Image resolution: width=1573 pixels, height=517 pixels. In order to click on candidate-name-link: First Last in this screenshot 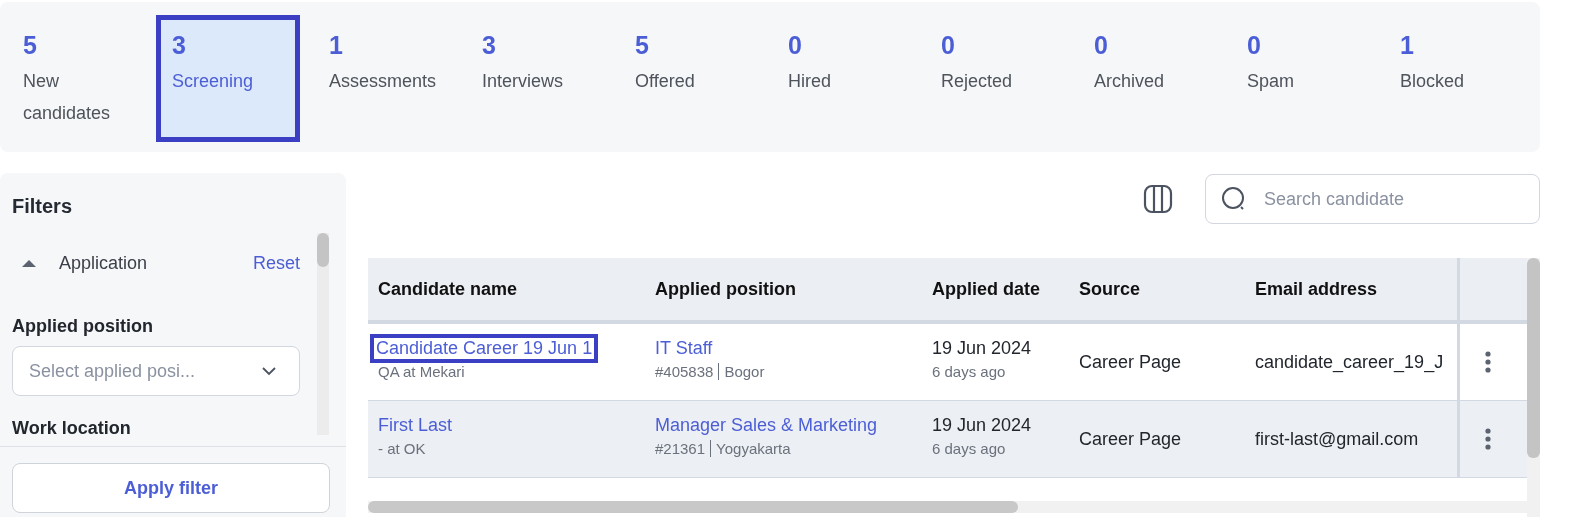, I will do `click(415, 425)`.